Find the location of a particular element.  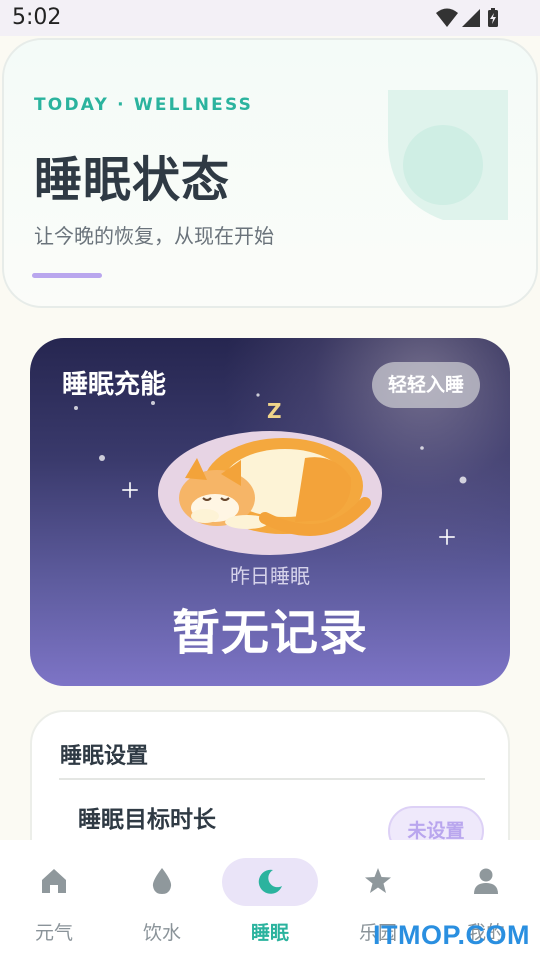

sleep-z-letter: Z is located at coordinates (274, 411).